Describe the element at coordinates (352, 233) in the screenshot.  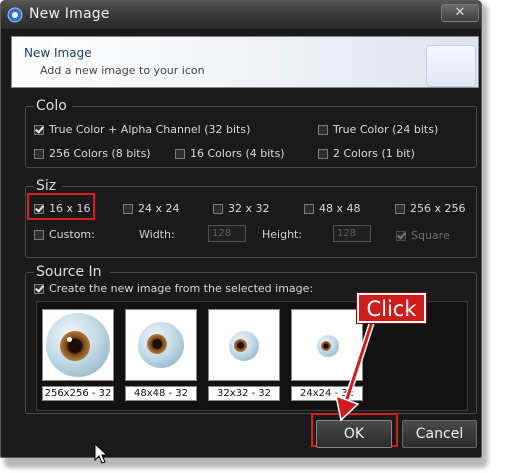
I see `height-input: 128` at that location.